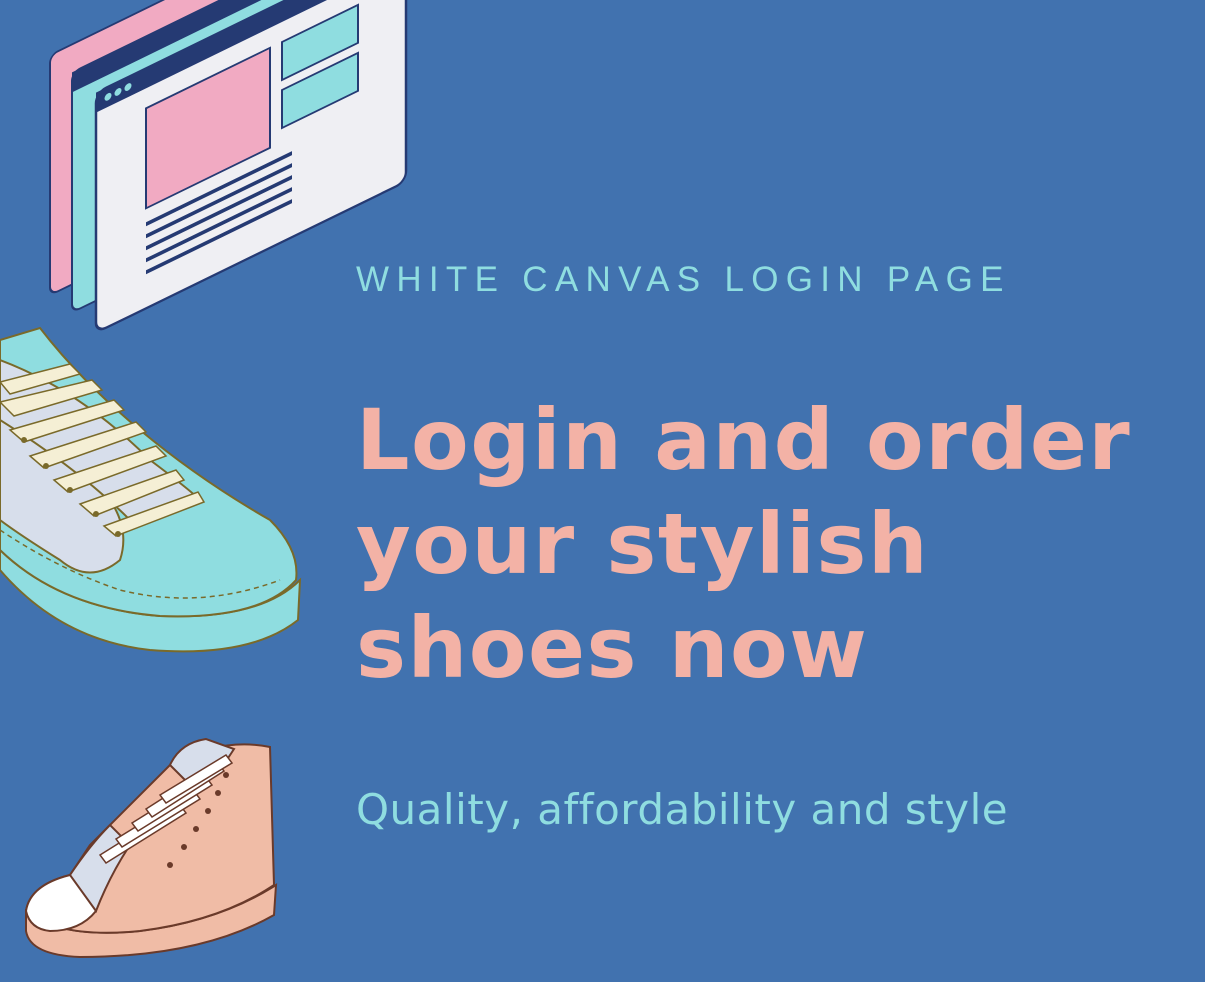  I want to click on peach-high-top-sneaker-icon, so click(151, 848).